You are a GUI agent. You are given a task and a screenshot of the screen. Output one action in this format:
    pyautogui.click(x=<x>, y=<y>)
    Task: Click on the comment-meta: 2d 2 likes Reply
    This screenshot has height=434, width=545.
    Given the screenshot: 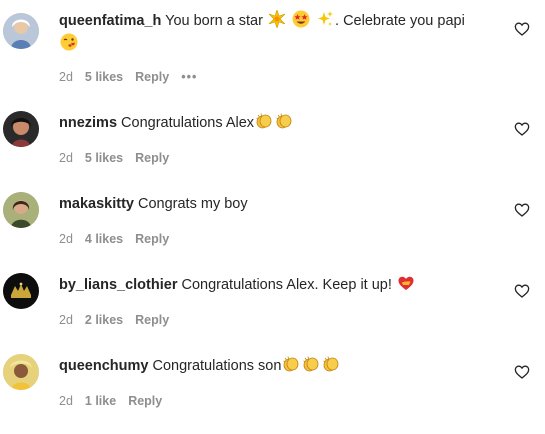 What is the action you would take?
    pyautogui.click(x=120, y=320)
    